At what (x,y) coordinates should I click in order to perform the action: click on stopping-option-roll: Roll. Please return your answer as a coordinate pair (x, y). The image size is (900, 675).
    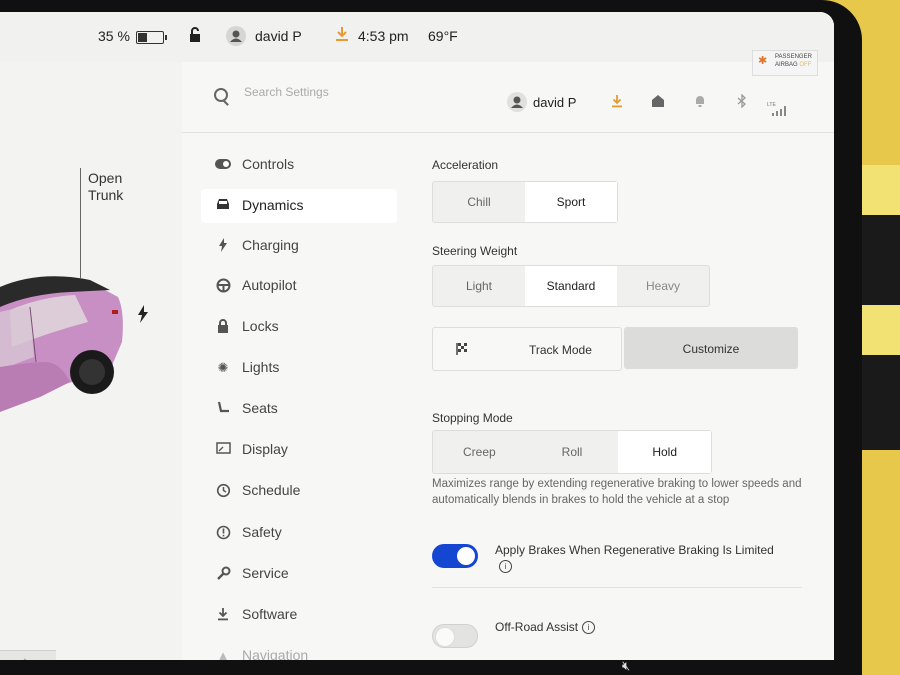
    Looking at the image, I should click on (572, 452).